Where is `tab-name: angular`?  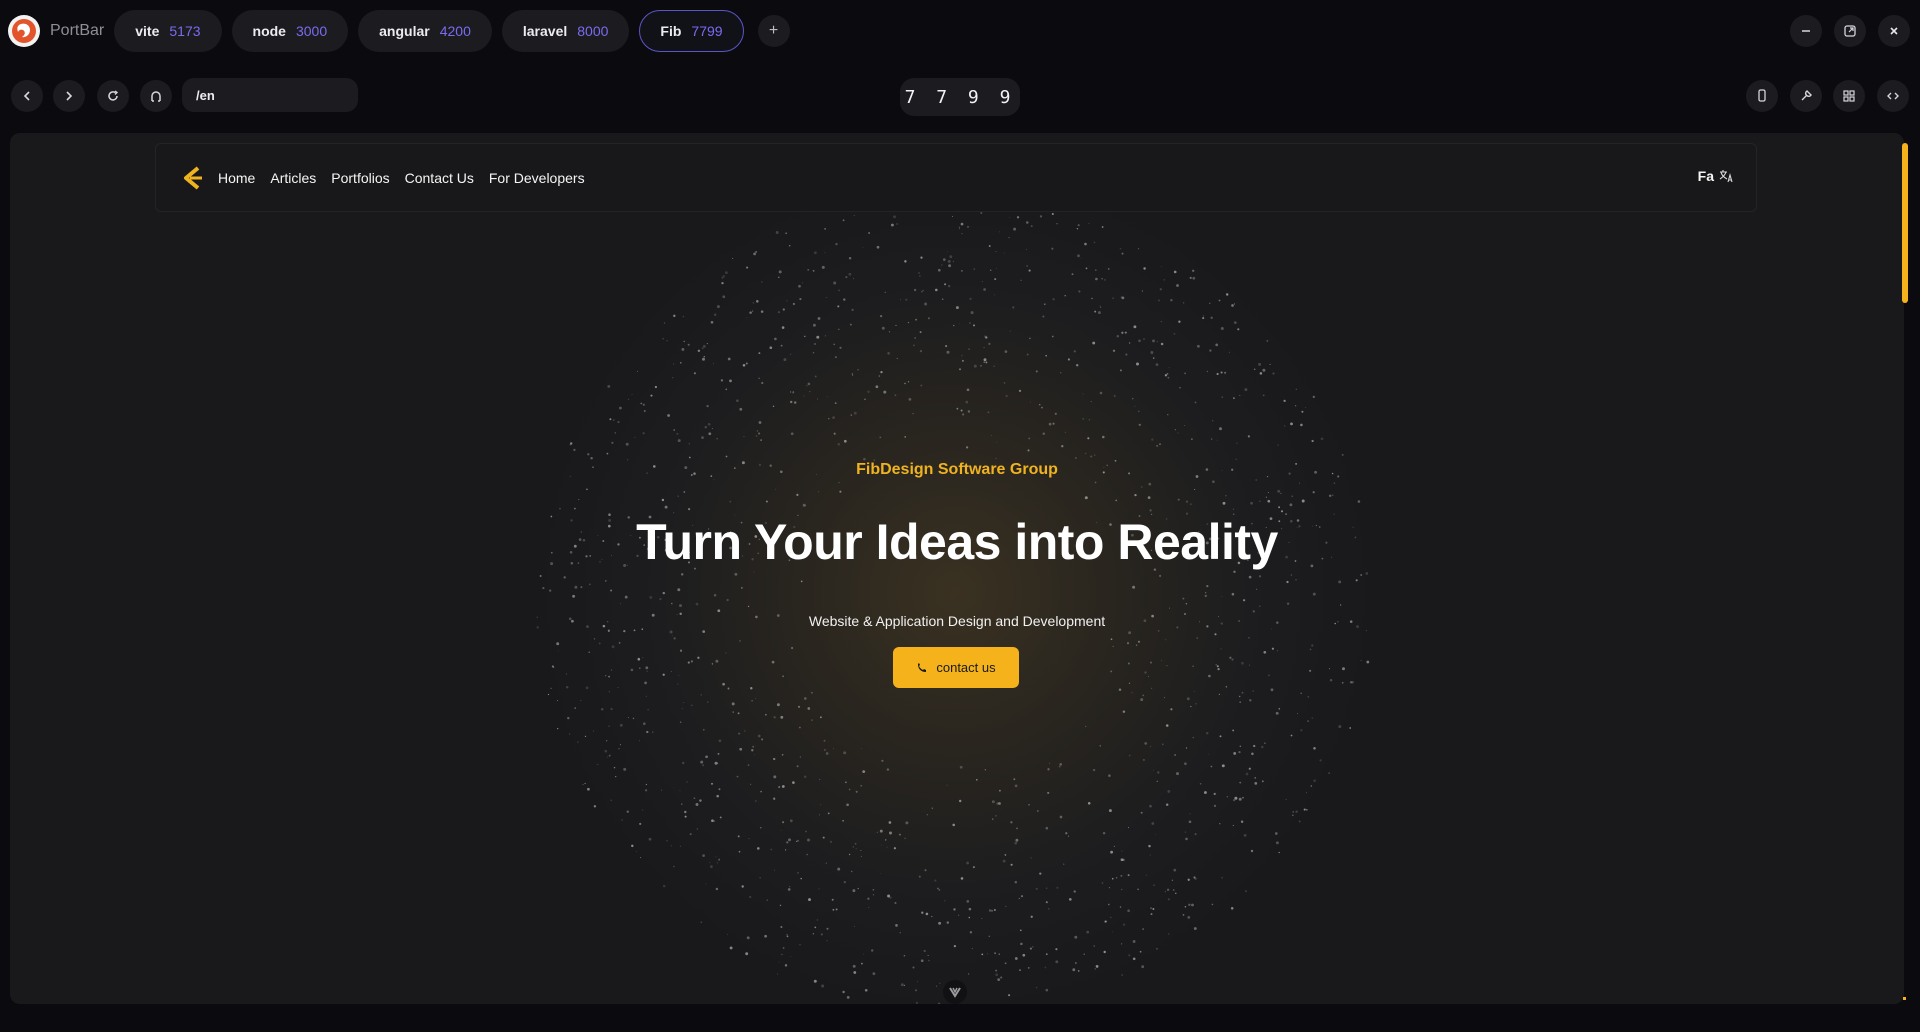 tab-name: angular is located at coordinates (404, 31).